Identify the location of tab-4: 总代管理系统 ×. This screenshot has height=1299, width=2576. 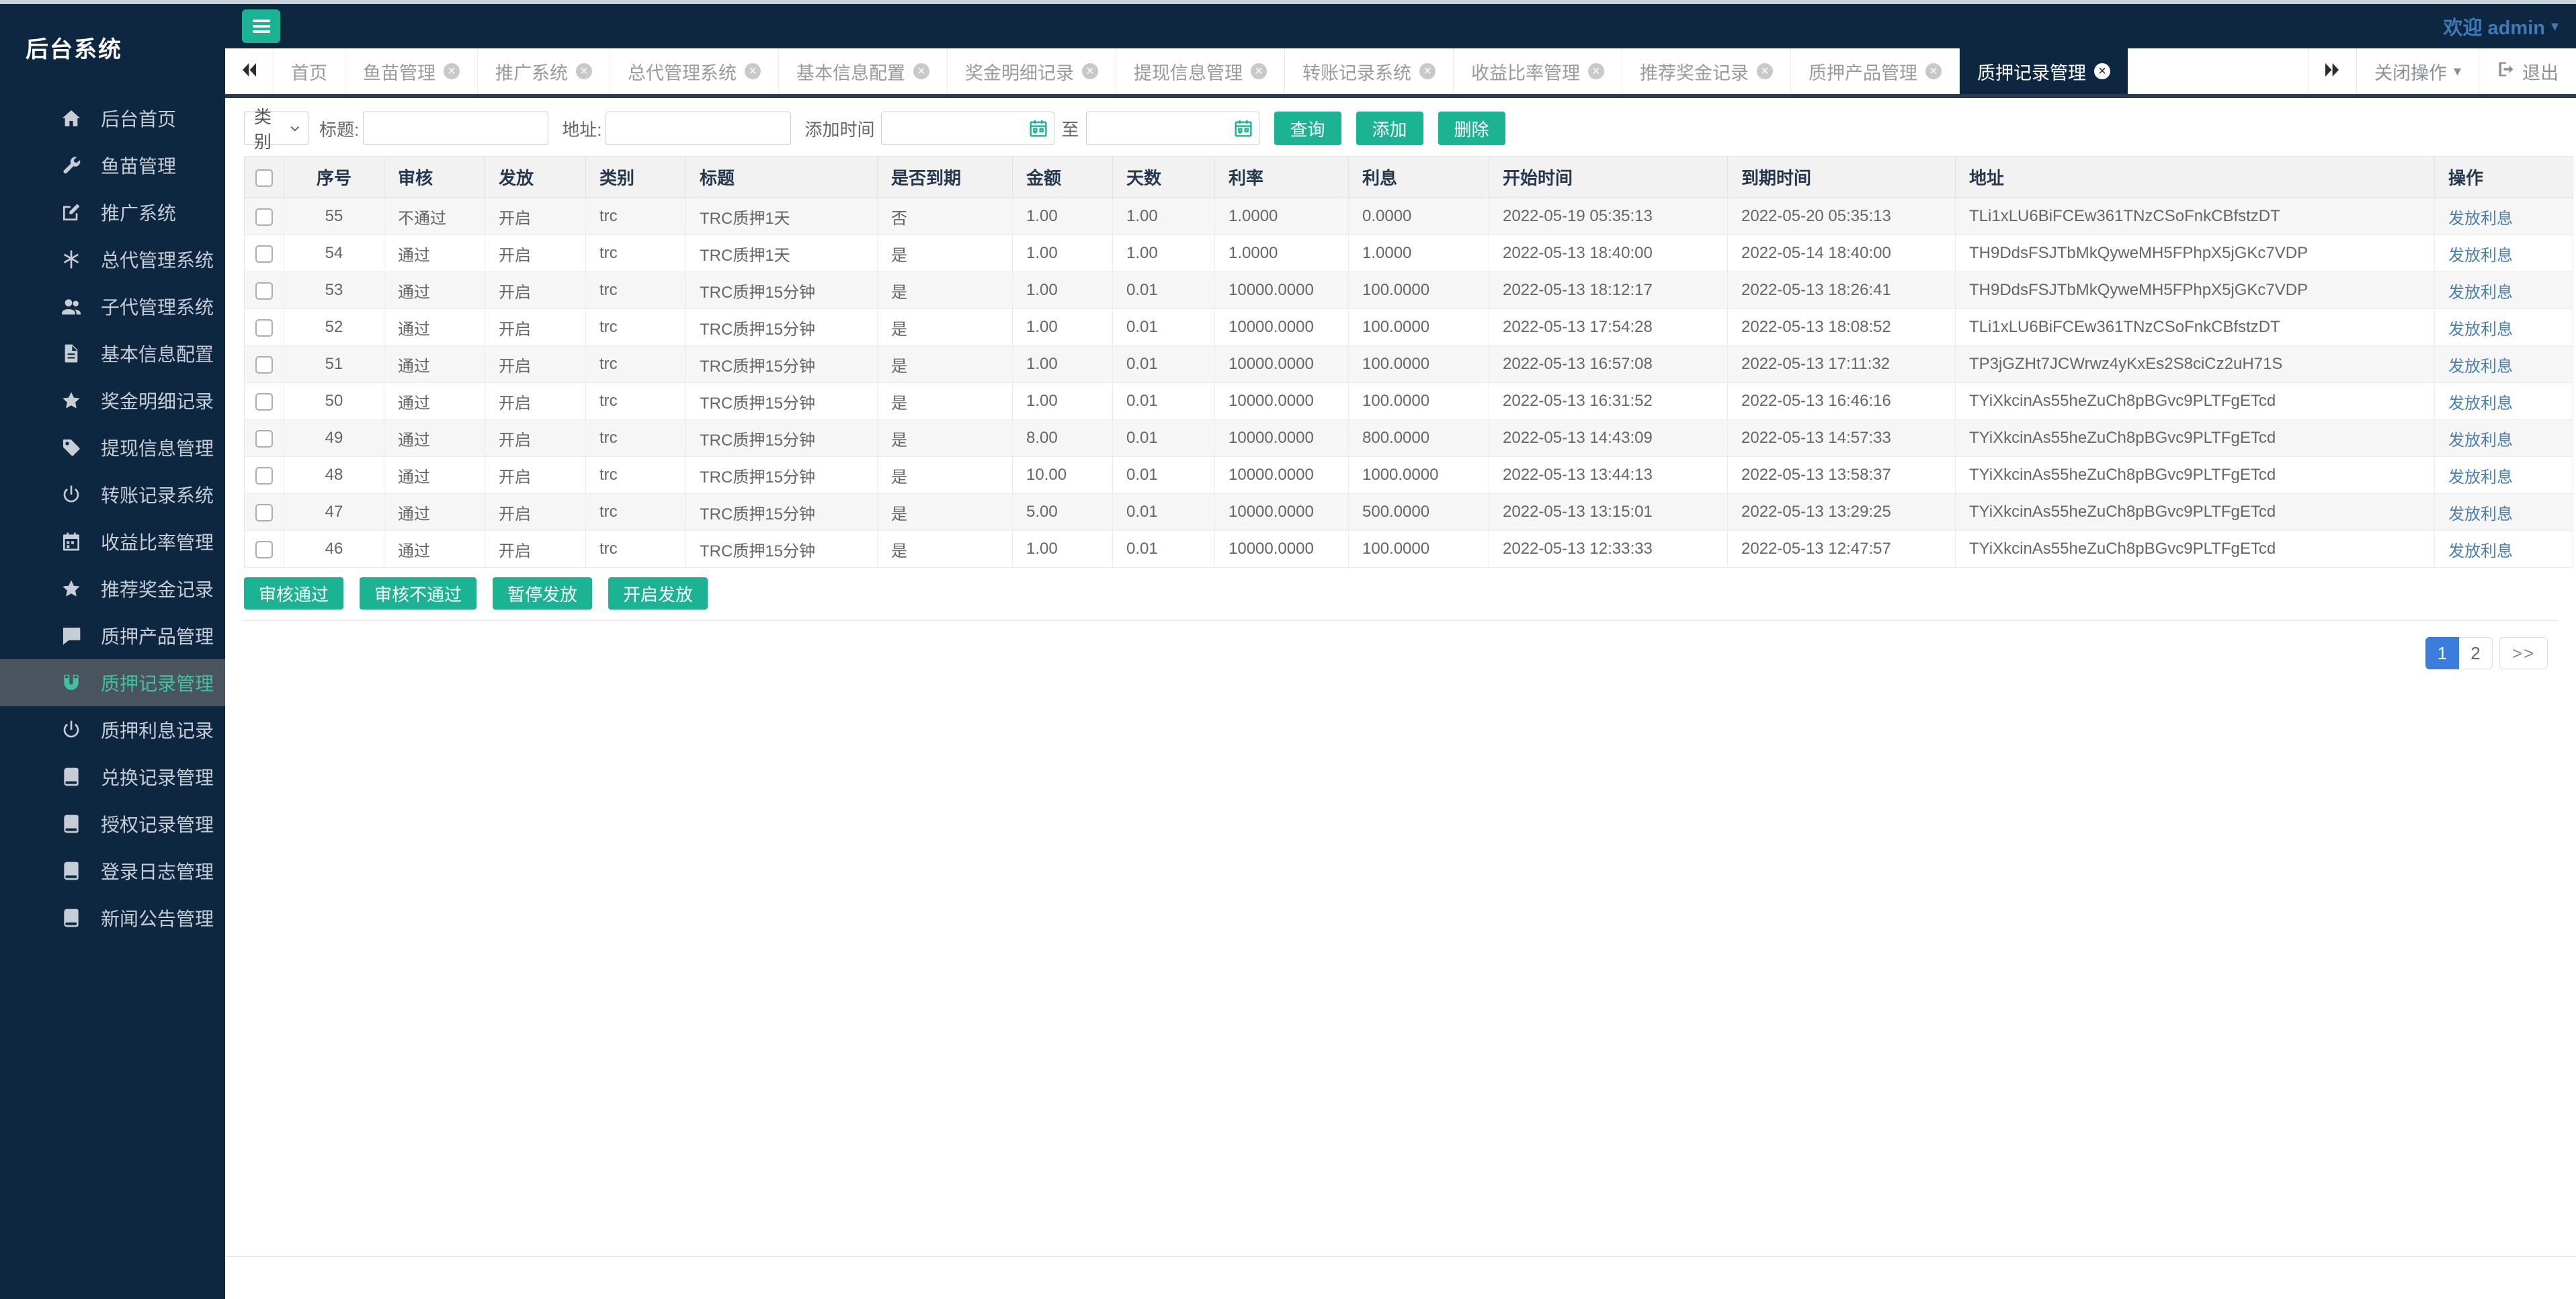
(694, 71).